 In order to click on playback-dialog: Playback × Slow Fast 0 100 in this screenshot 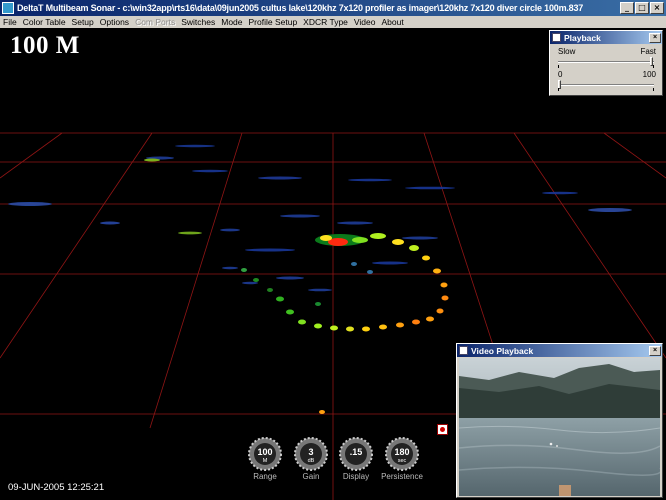, I will do `click(606, 63)`.